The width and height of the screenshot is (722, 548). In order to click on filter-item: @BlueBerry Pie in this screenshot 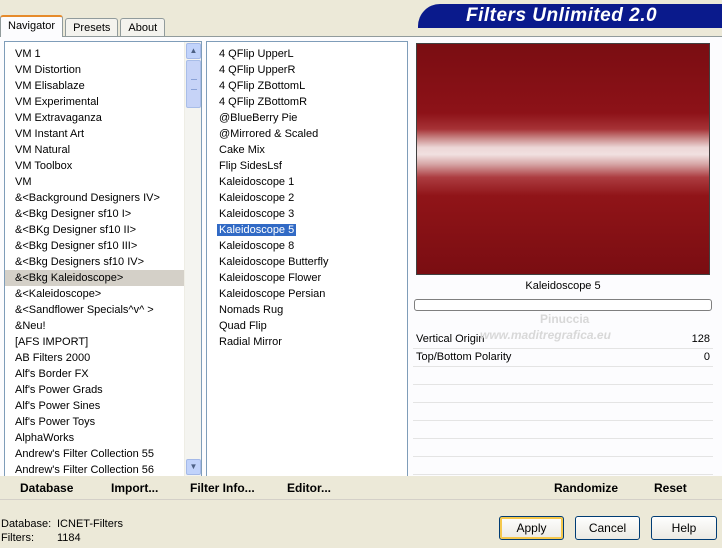, I will do `click(307, 118)`.